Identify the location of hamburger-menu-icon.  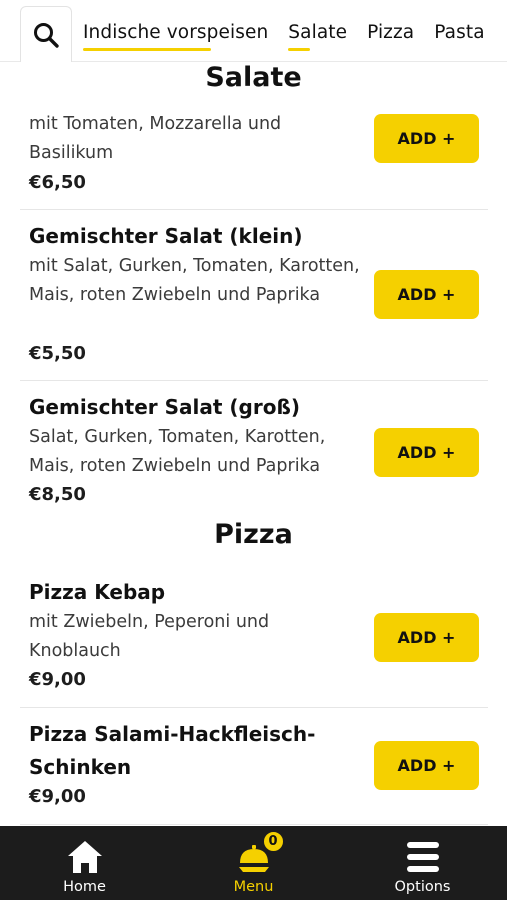
(422, 857).